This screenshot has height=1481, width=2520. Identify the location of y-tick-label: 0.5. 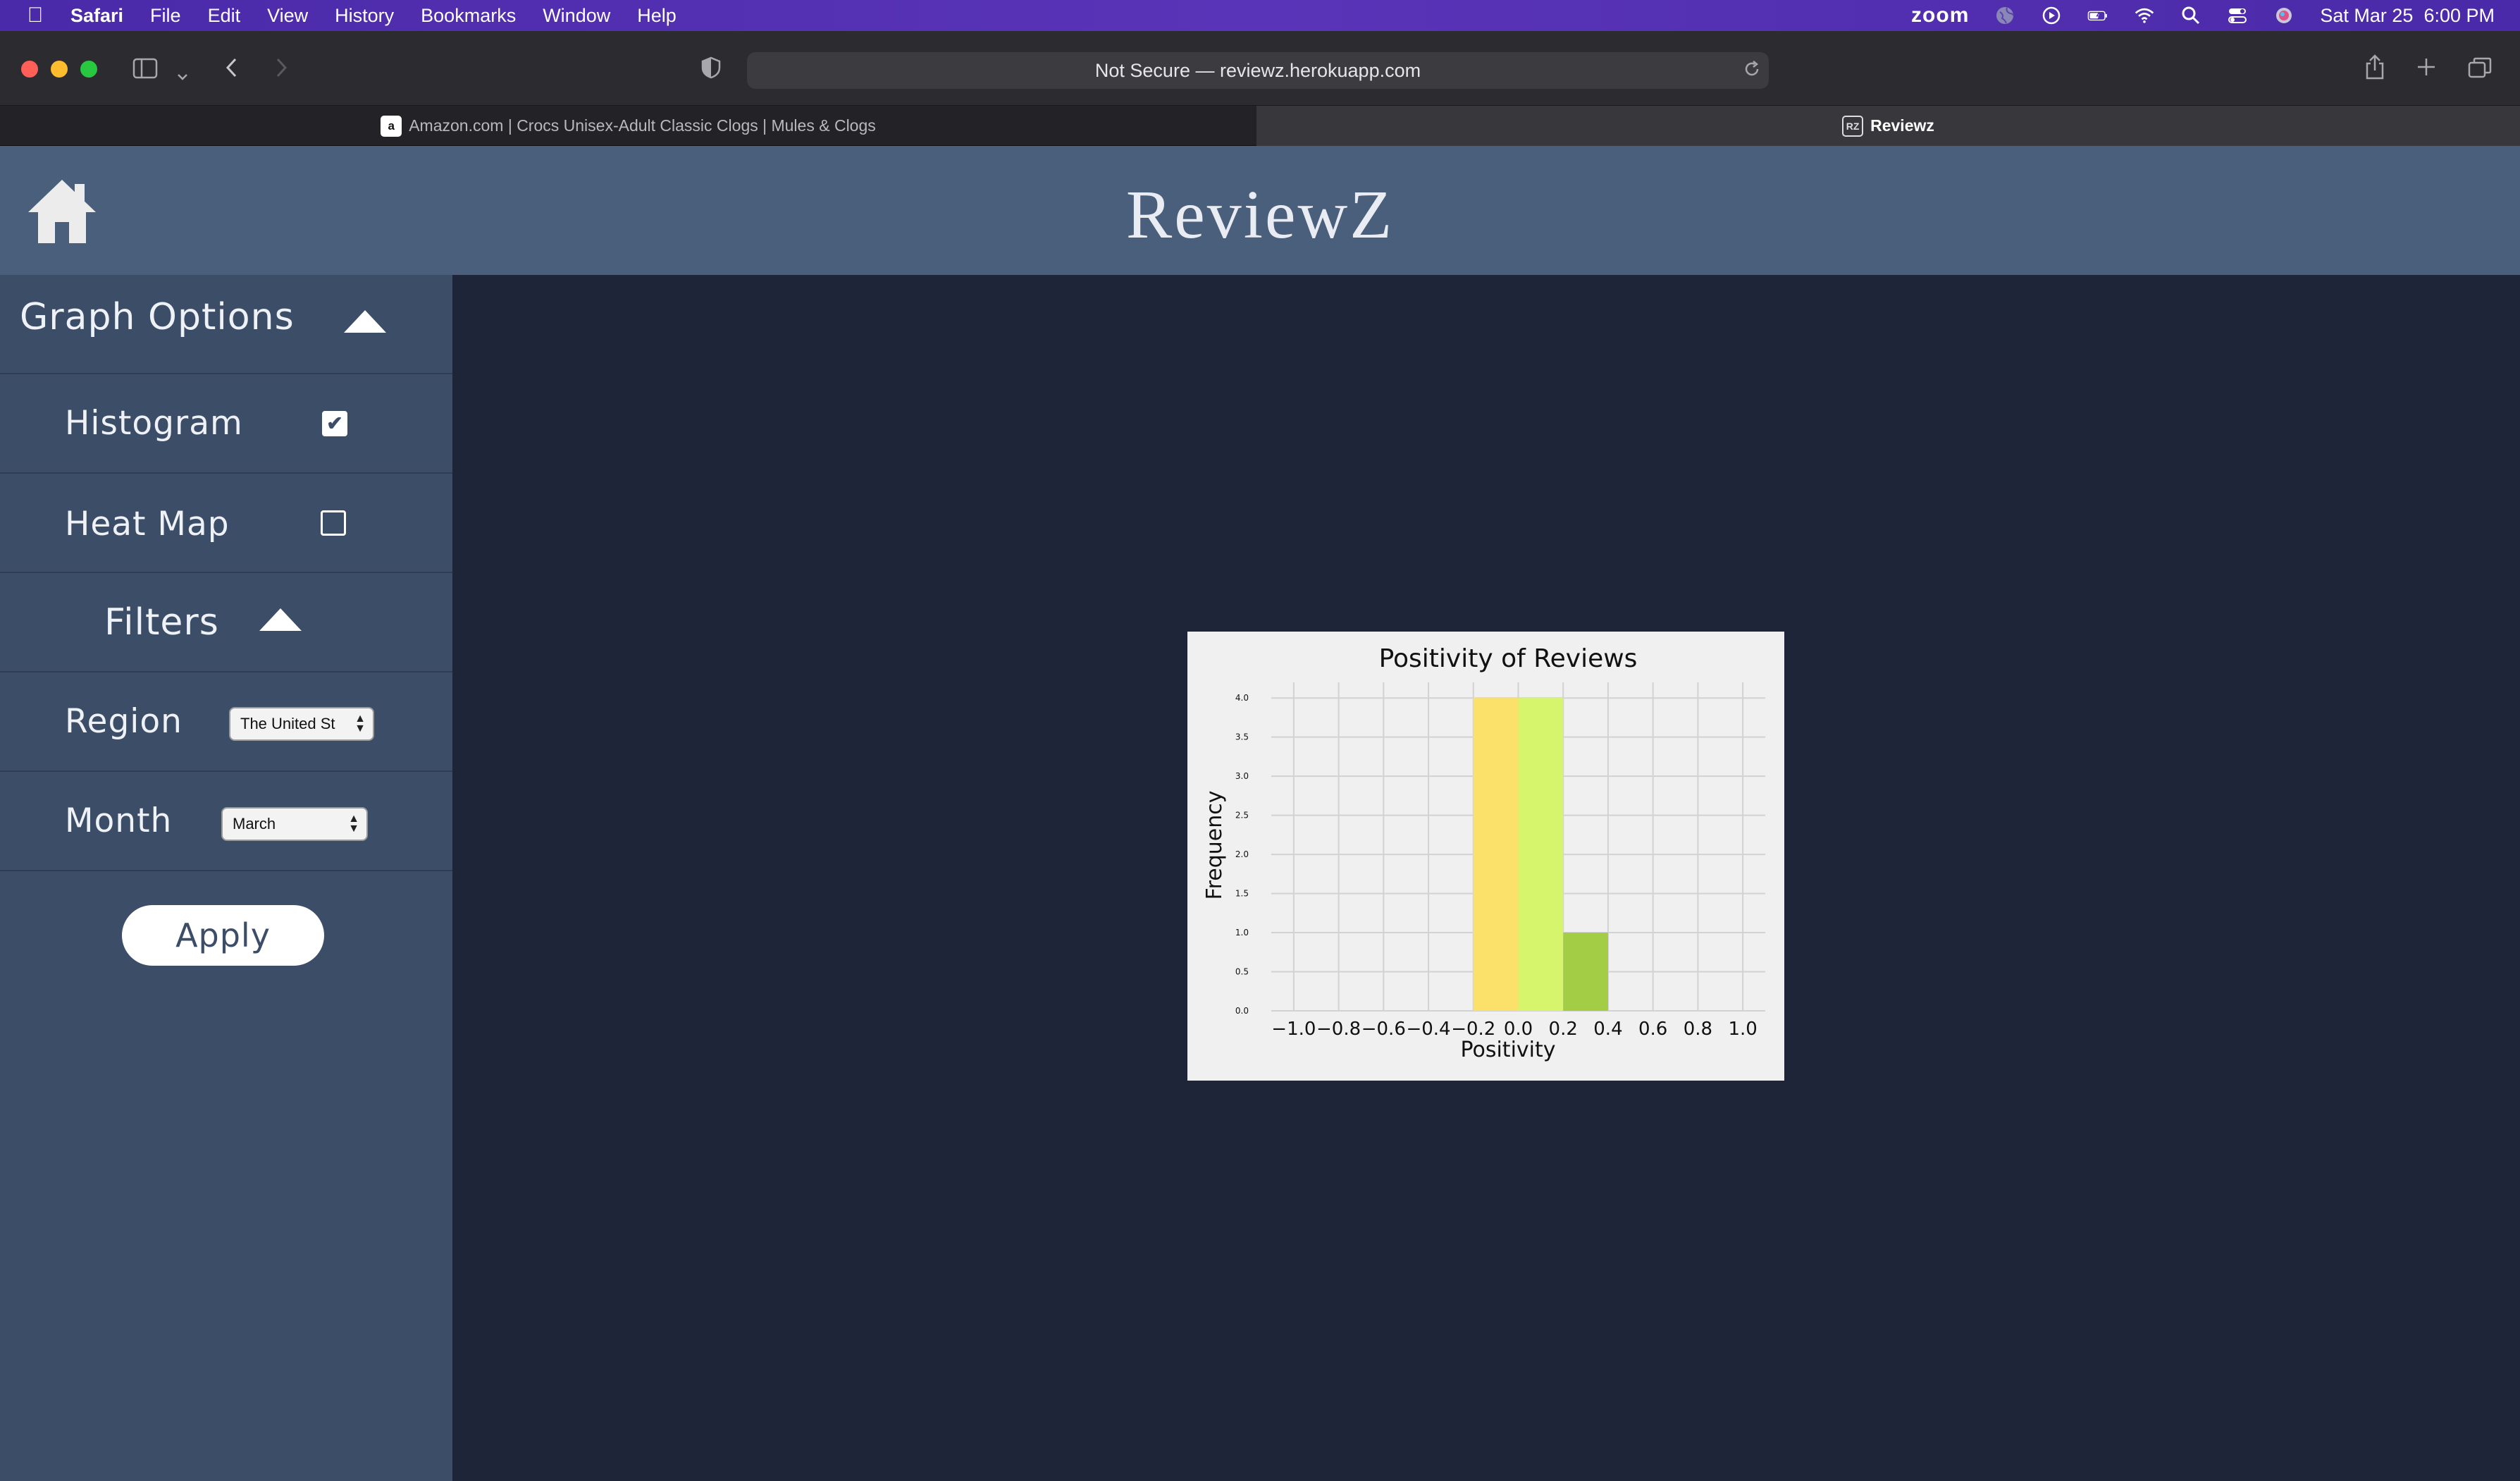
(1242, 972).